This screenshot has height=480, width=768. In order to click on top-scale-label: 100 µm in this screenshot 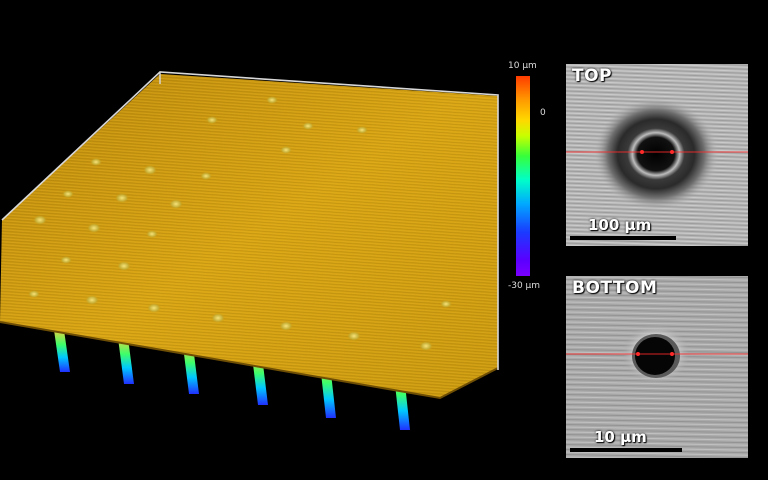, I will do `click(620, 225)`.